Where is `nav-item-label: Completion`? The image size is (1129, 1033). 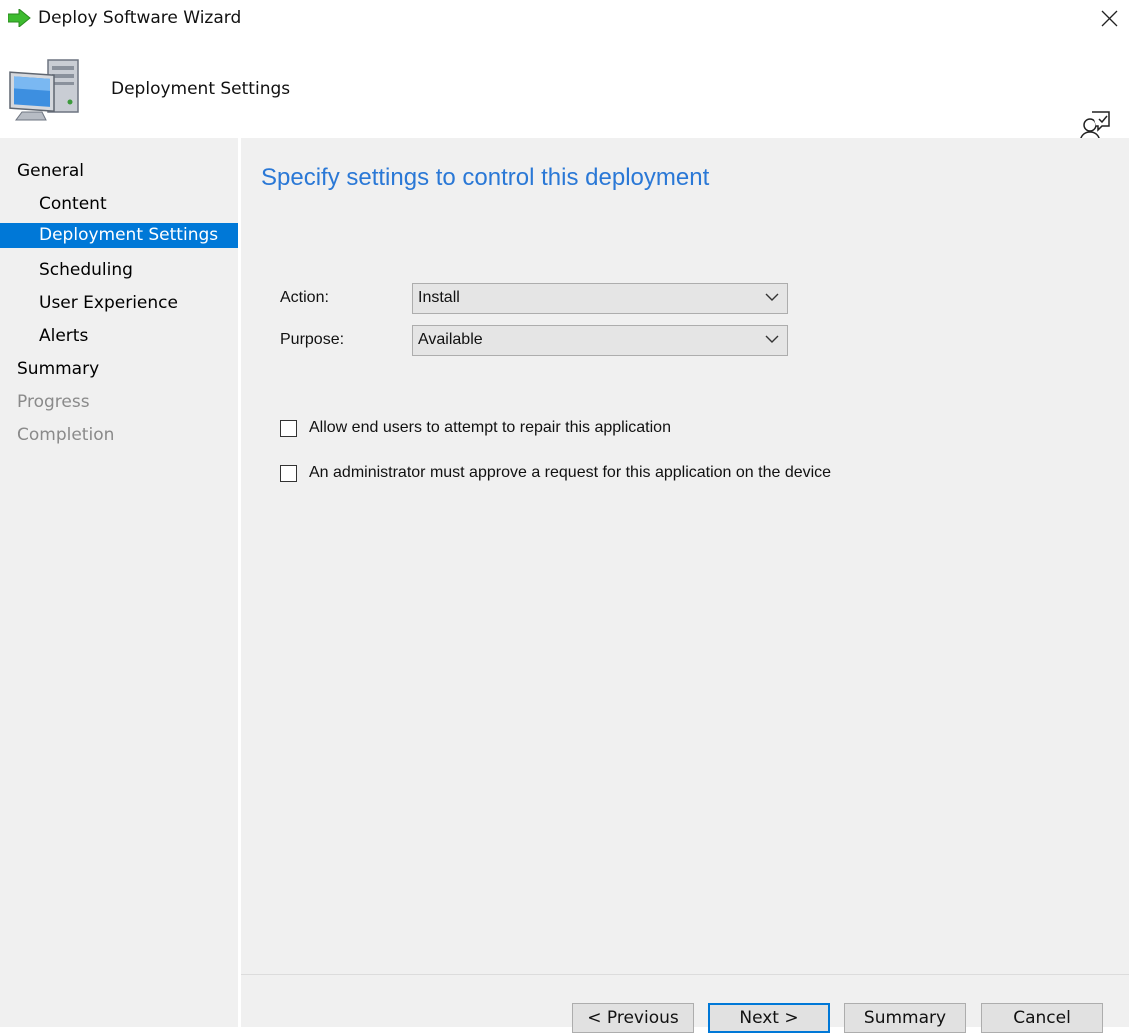
nav-item-label: Completion is located at coordinates (66, 435).